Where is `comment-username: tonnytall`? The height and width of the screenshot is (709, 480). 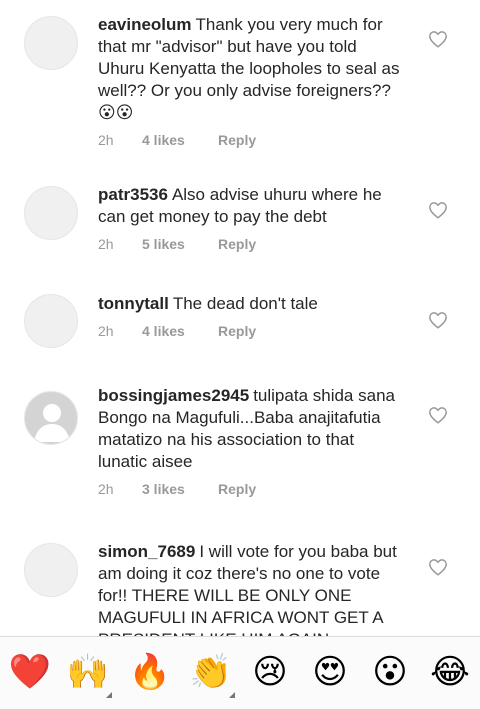
comment-username: tonnytall is located at coordinates (133, 303).